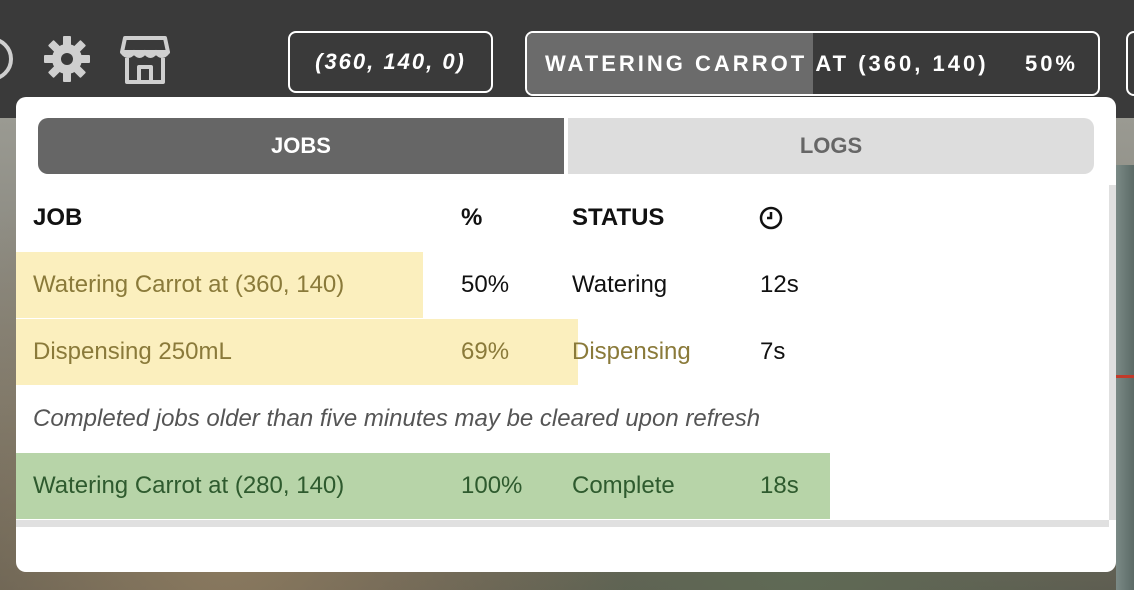  Describe the element at coordinates (767, 63) in the screenshot. I see `current-job-label: WATERING CARROT AT (360, 140)` at that location.